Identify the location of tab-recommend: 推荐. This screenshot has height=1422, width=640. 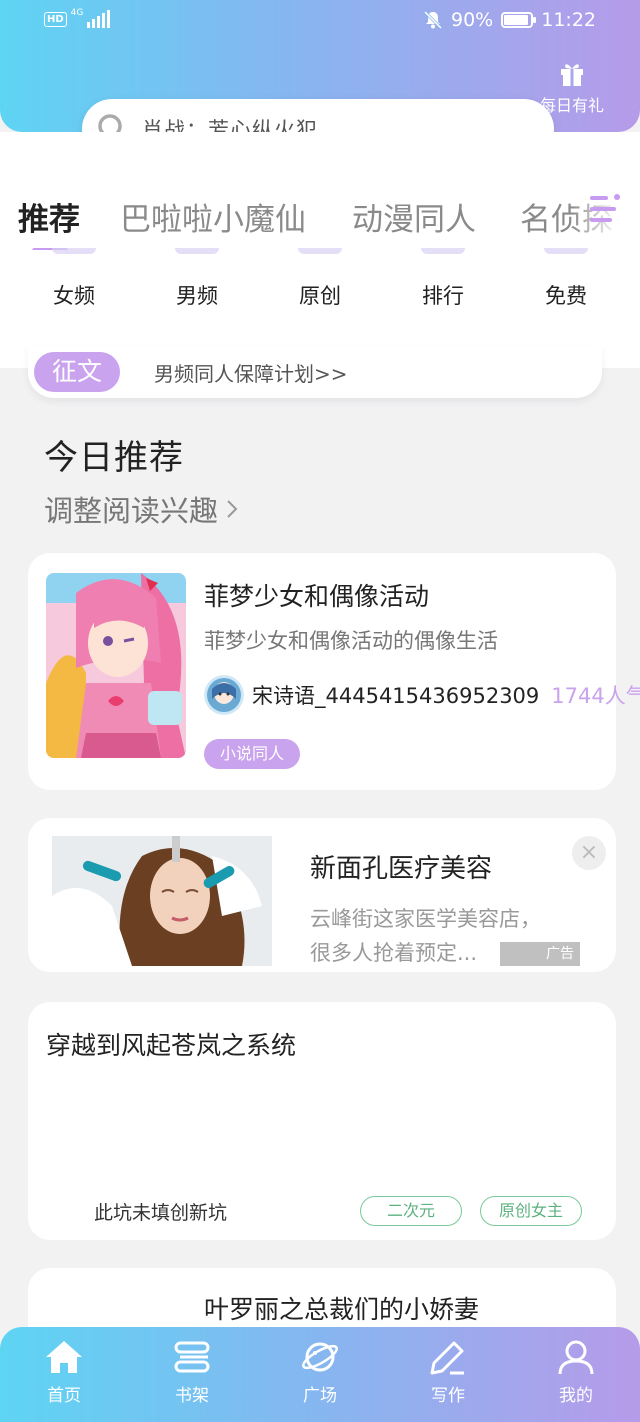
(49, 216).